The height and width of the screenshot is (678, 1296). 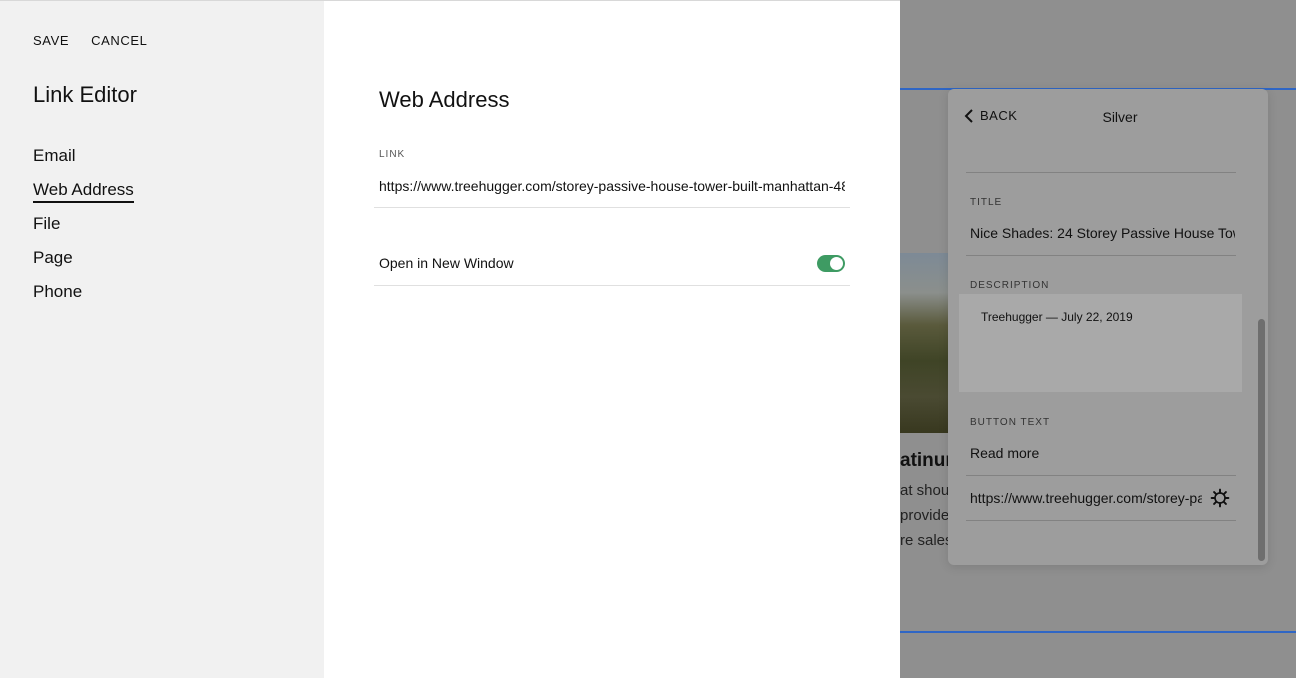 I want to click on block-panel-title: Silver, so click(x=1120, y=117).